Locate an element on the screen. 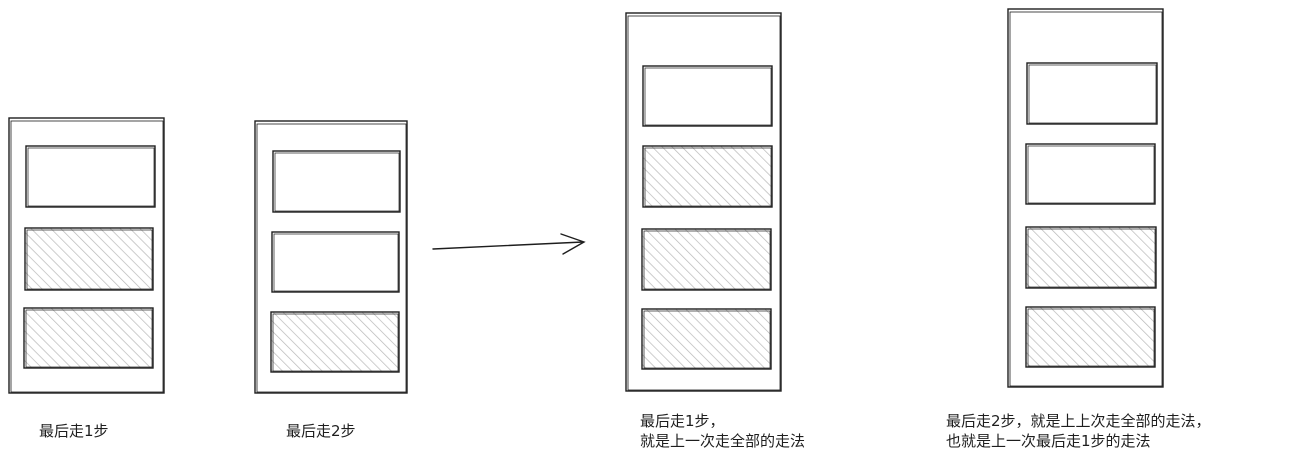 Image resolution: width=1309 pixels, height=472 pixels. caption-result1-line1: 最后走1步， is located at coordinates (682, 421).